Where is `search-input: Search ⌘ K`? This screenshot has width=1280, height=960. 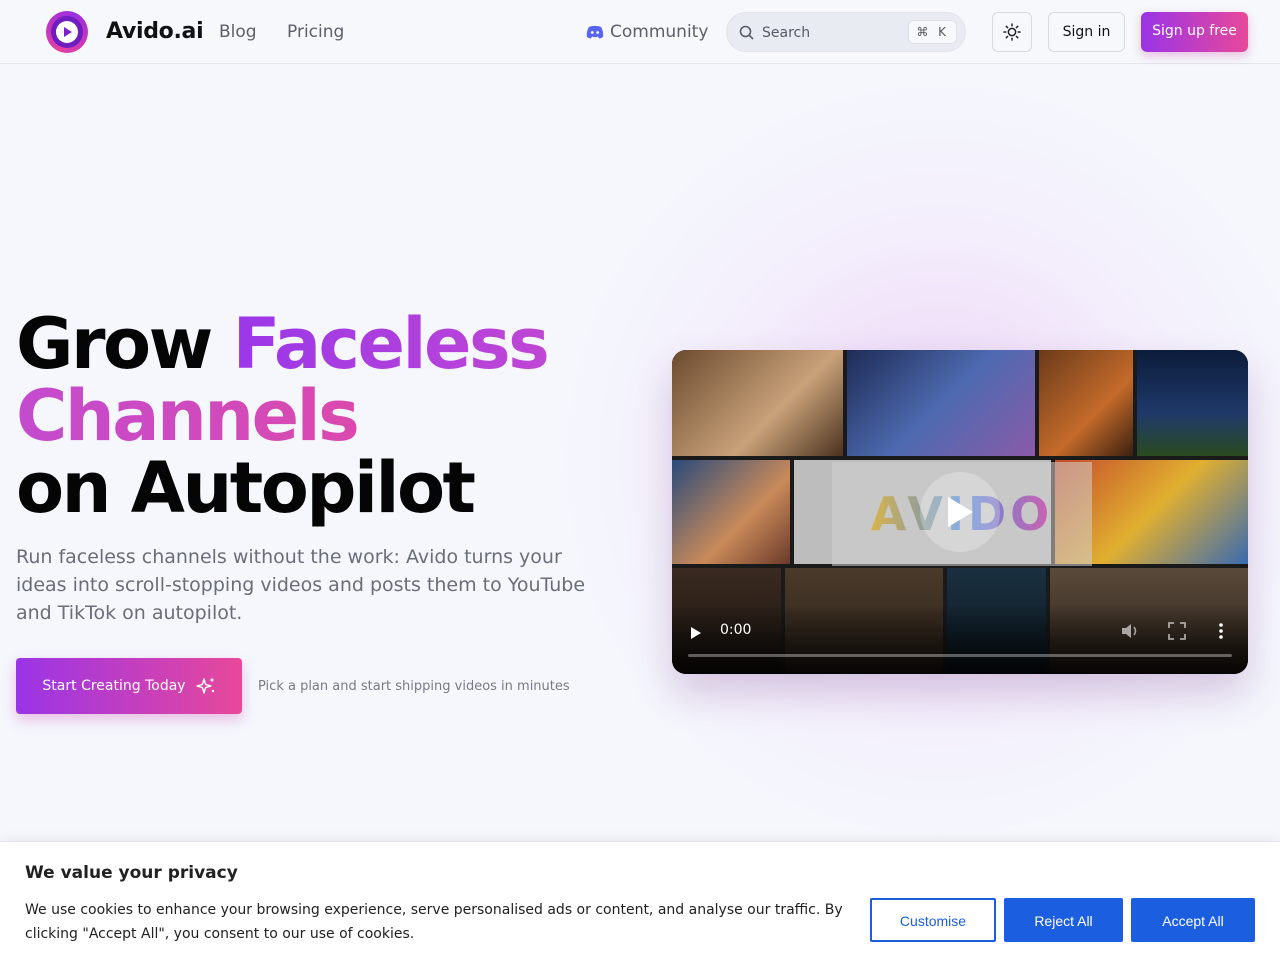 search-input: Search ⌘ K is located at coordinates (846, 32).